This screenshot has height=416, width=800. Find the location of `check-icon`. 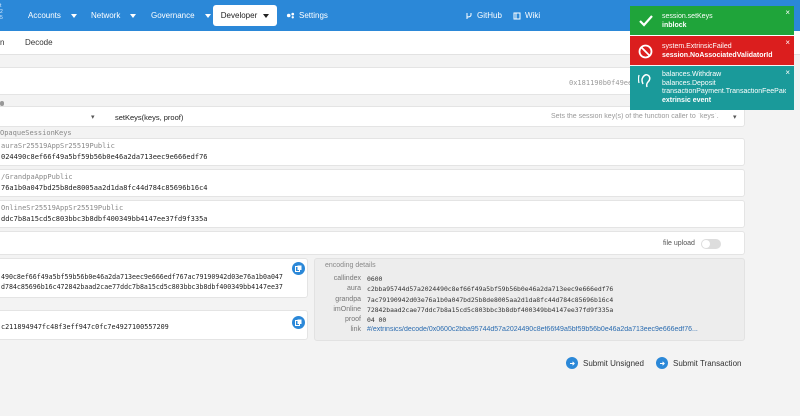

check-icon is located at coordinates (646, 21).